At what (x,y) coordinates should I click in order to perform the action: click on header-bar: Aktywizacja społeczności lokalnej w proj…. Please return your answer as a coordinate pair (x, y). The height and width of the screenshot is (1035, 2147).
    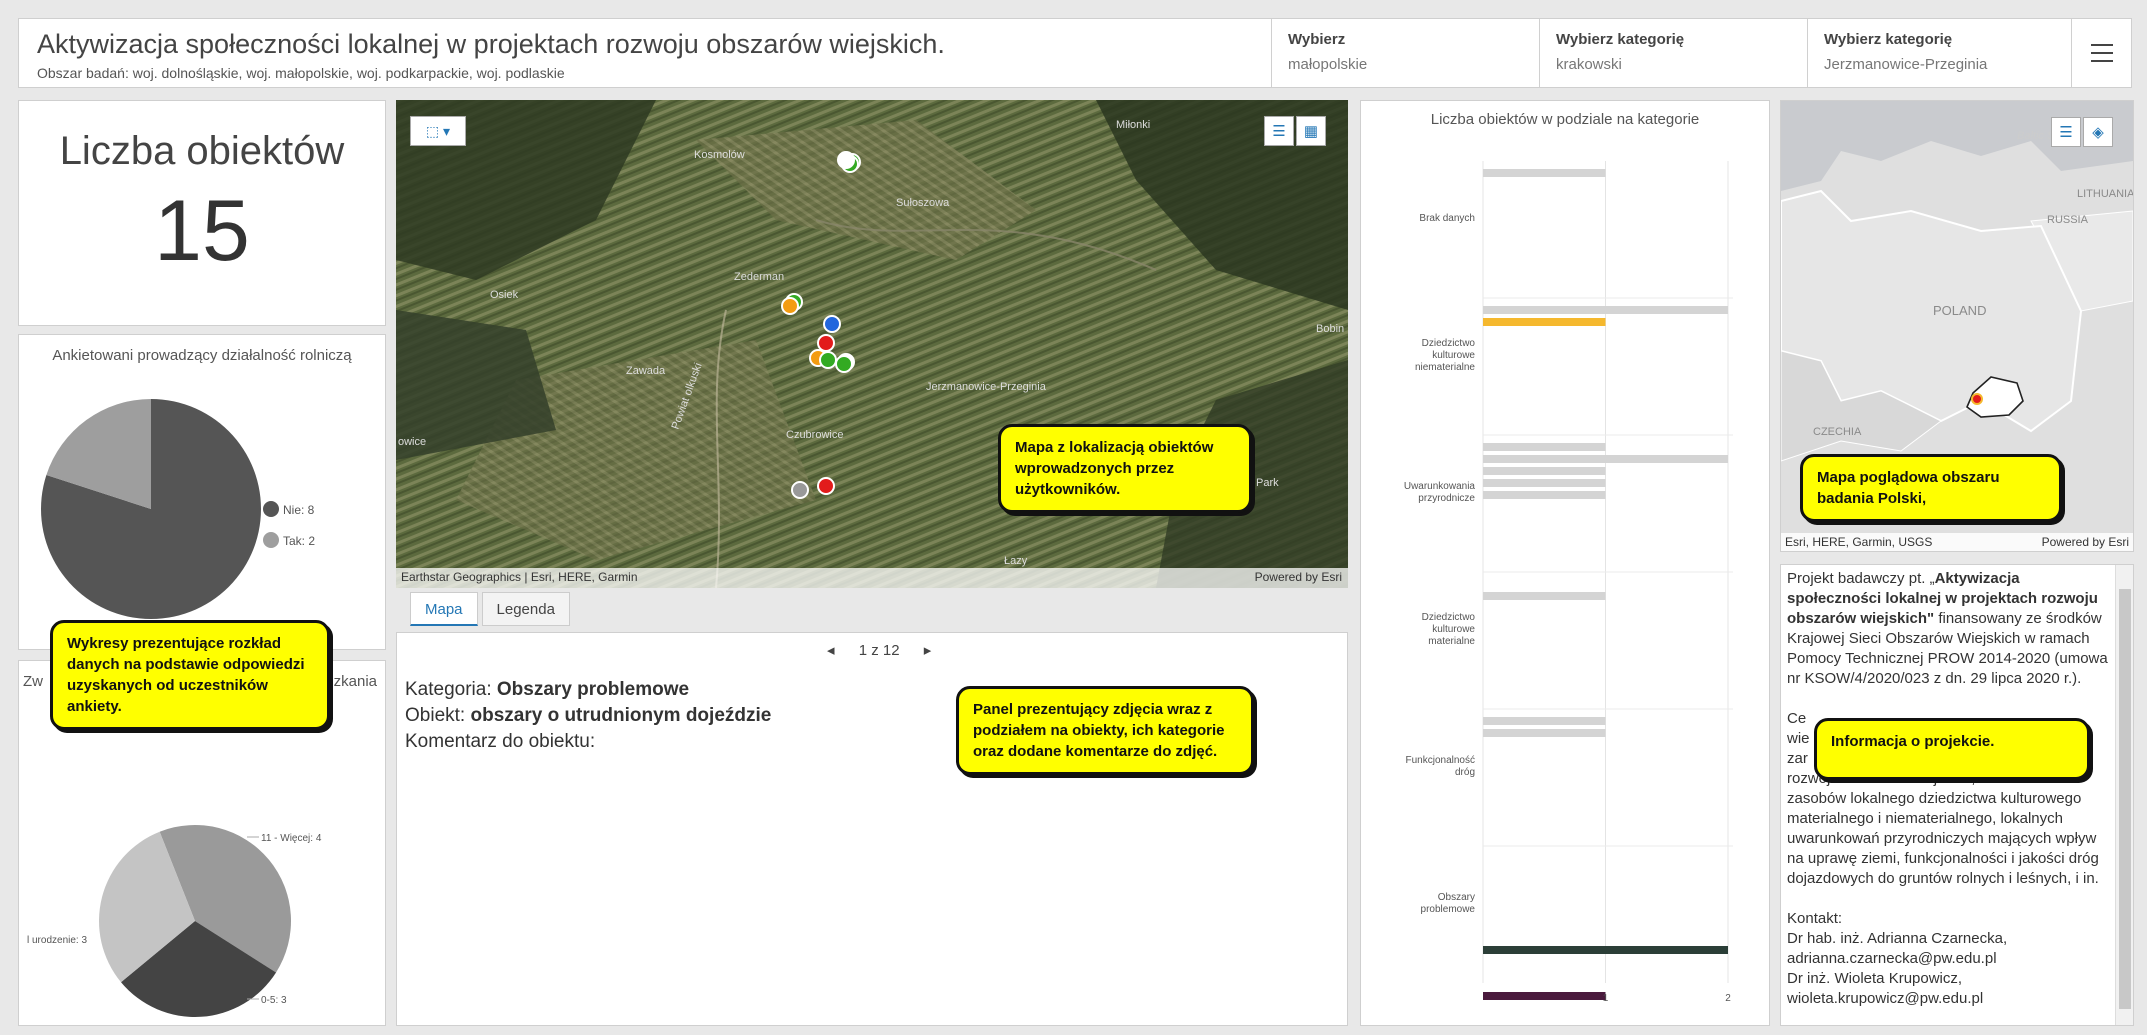
    Looking at the image, I should click on (1075, 53).